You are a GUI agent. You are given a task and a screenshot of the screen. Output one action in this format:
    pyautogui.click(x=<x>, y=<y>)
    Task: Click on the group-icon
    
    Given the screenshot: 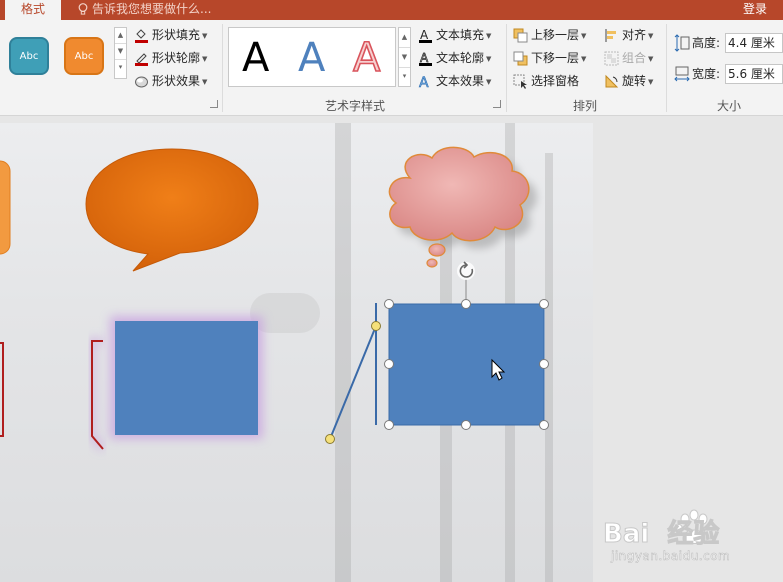 What is the action you would take?
    pyautogui.click(x=611, y=58)
    